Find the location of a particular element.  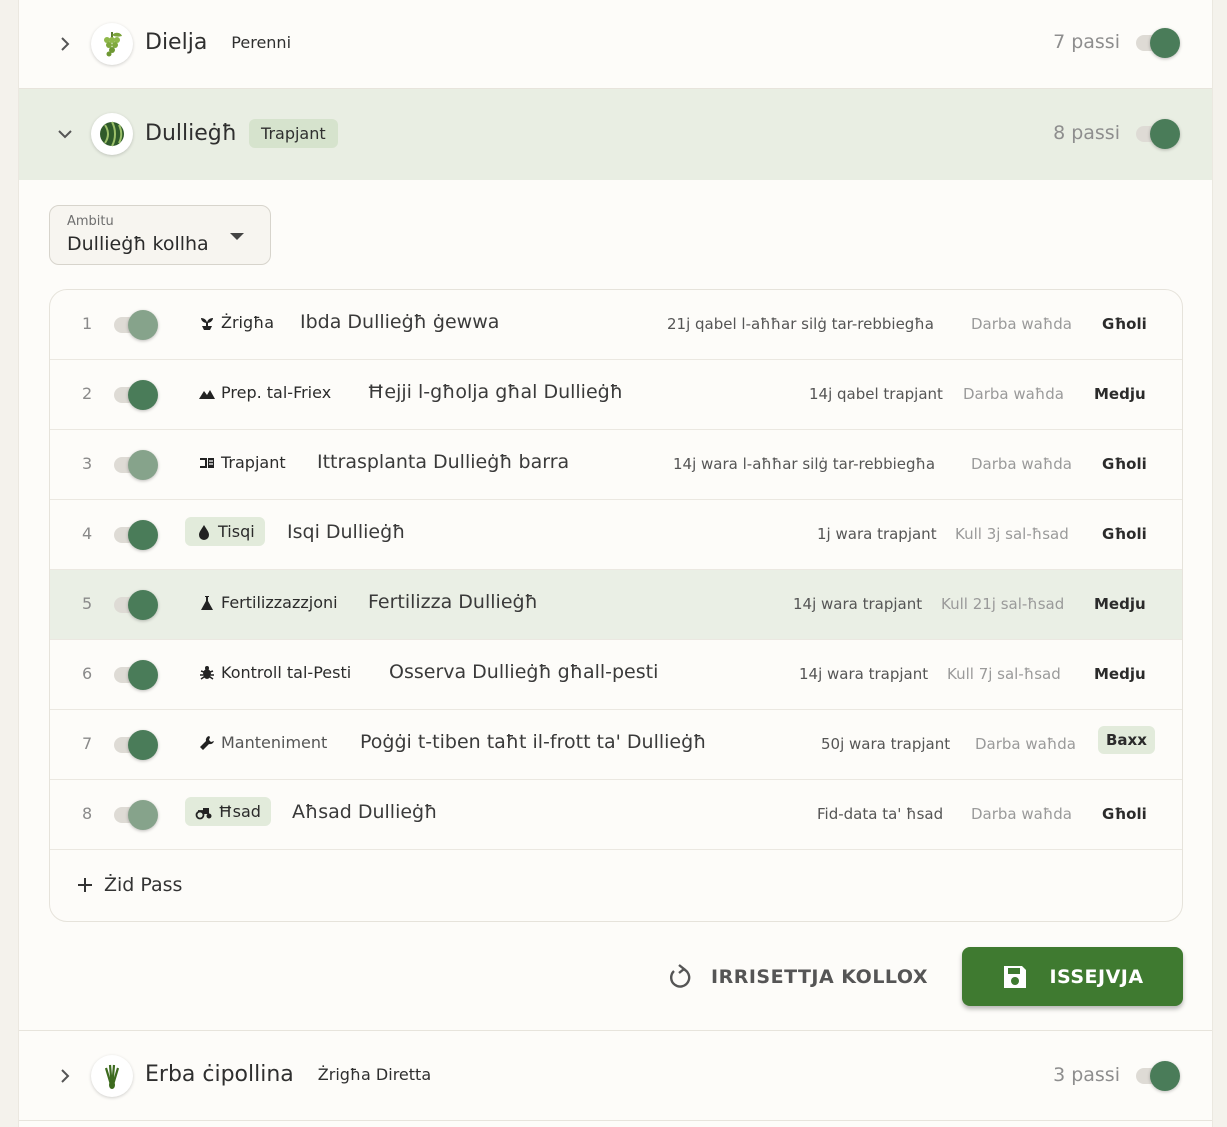

step-type-label: Prep. tal-Friex is located at coordinates (276, 392).